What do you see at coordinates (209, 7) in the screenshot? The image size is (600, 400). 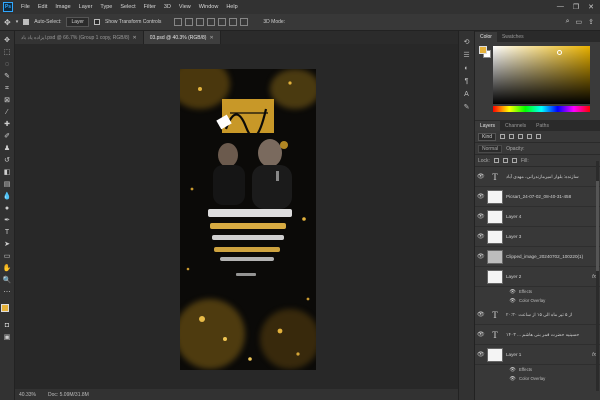 I see `menu-window: Window` at bounding box center [209, 7].